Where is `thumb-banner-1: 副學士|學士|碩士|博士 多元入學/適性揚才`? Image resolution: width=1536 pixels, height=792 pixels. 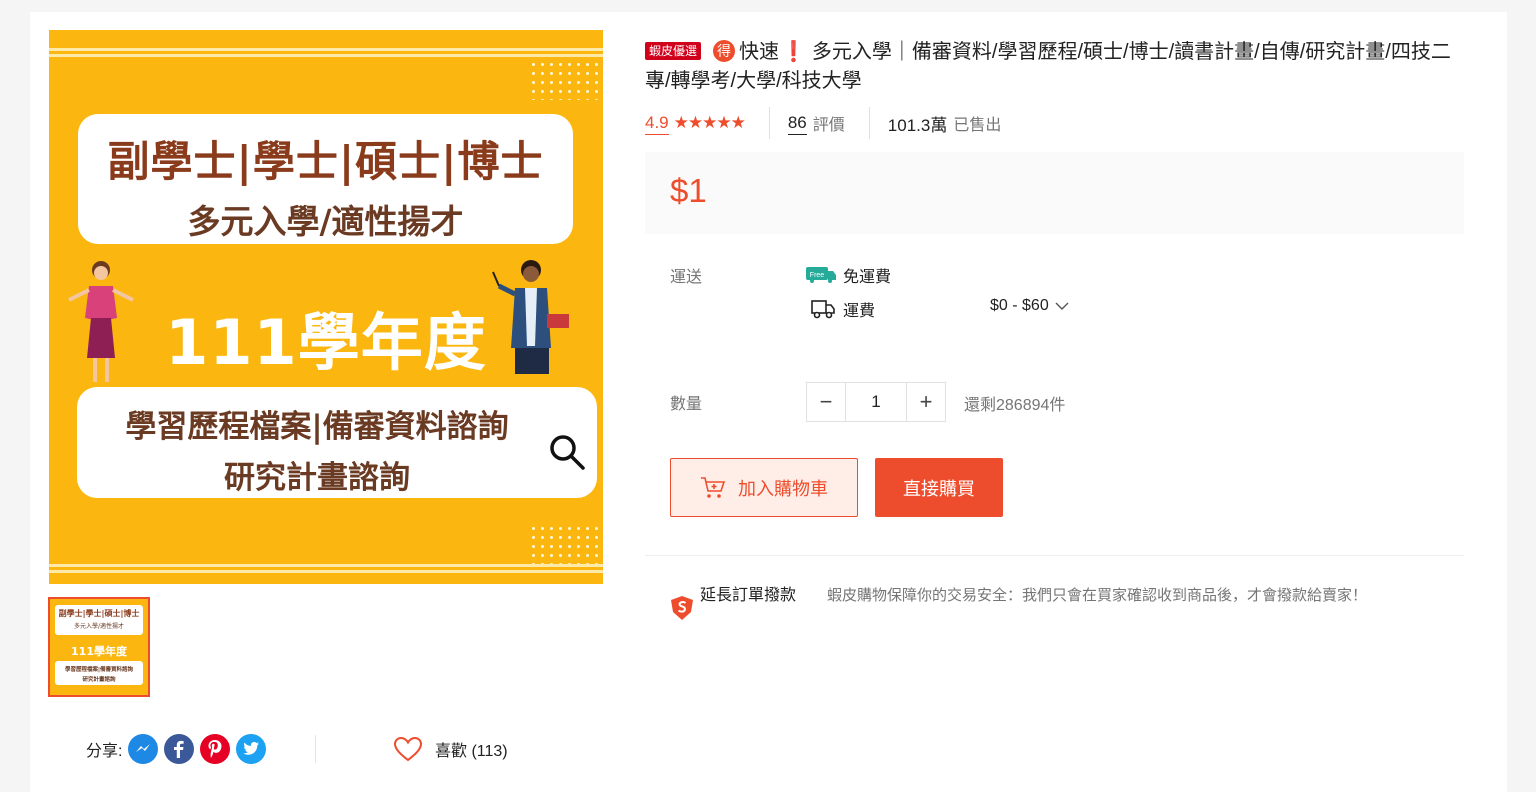 thumb-banner-1: 副學士|學士|碩士|博士 多元入學/適性揚才 is located at coordinates (99, 620).